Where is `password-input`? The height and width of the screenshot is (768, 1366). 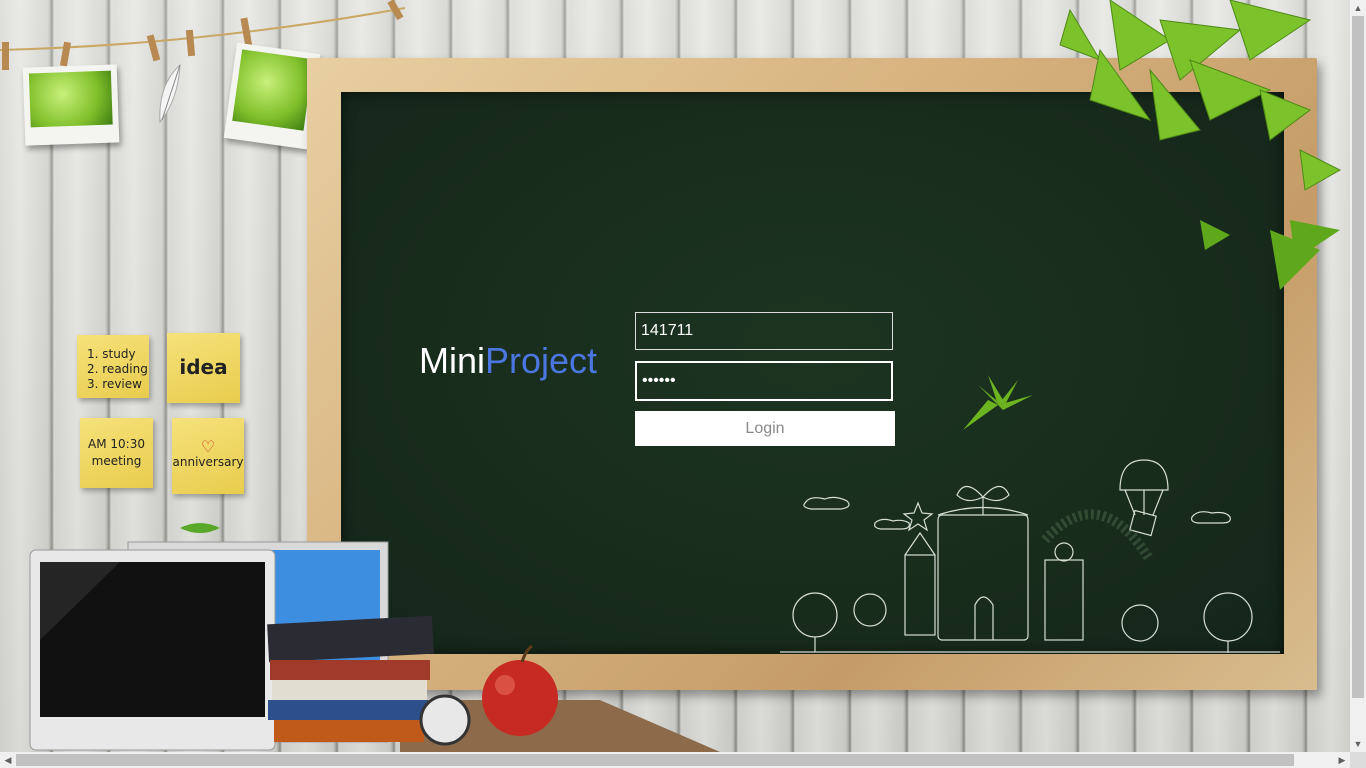 password-input is located at coordinates (764, 381).